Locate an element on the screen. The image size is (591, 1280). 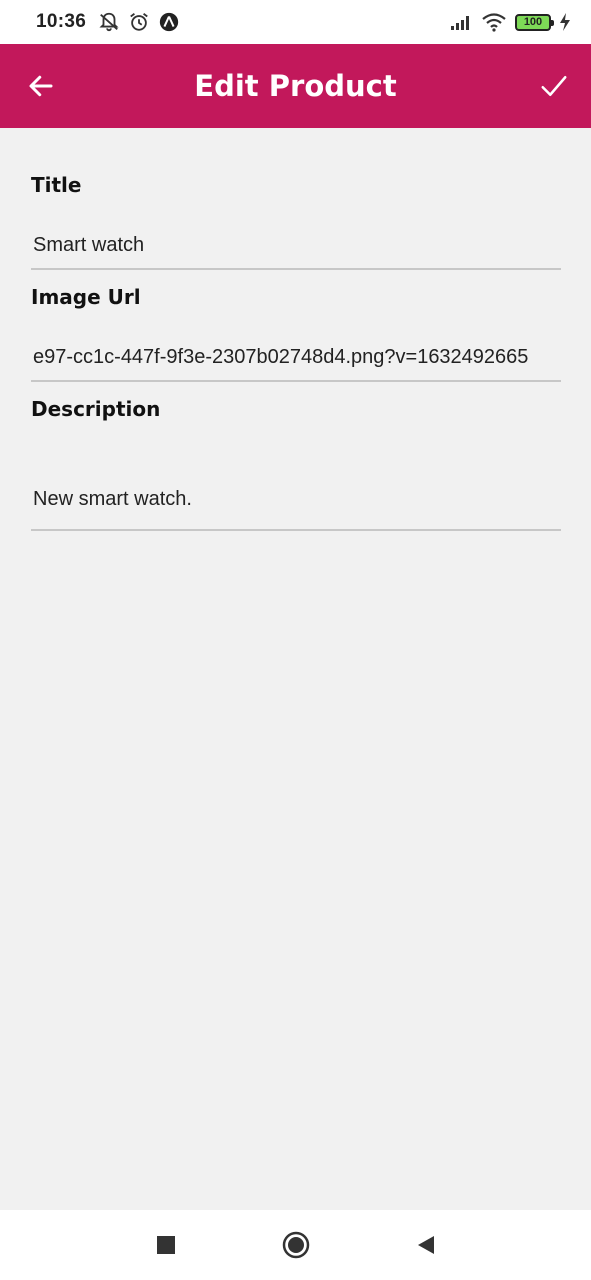
battery-level: 100 is located at coordinates (533, 22).